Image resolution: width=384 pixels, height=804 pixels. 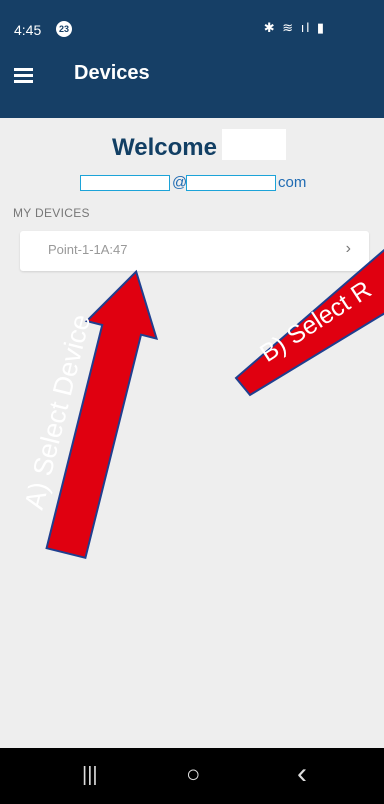 I want to click on page-title: Devices, so click(x=112, y=73).